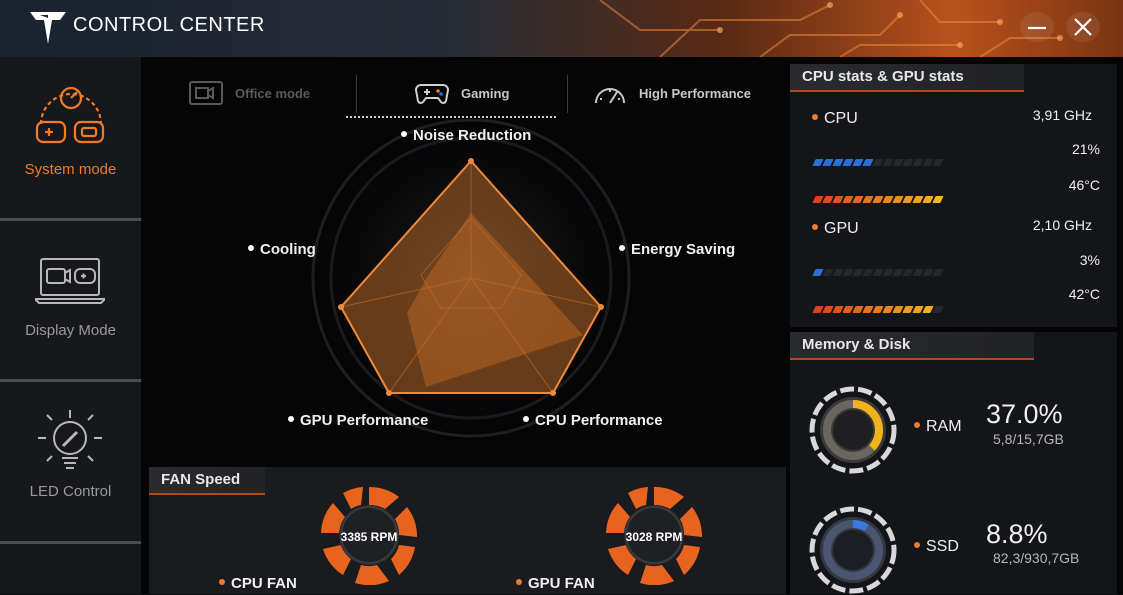  I want to click on gpu-usage: 3%, so click(1089, 260).